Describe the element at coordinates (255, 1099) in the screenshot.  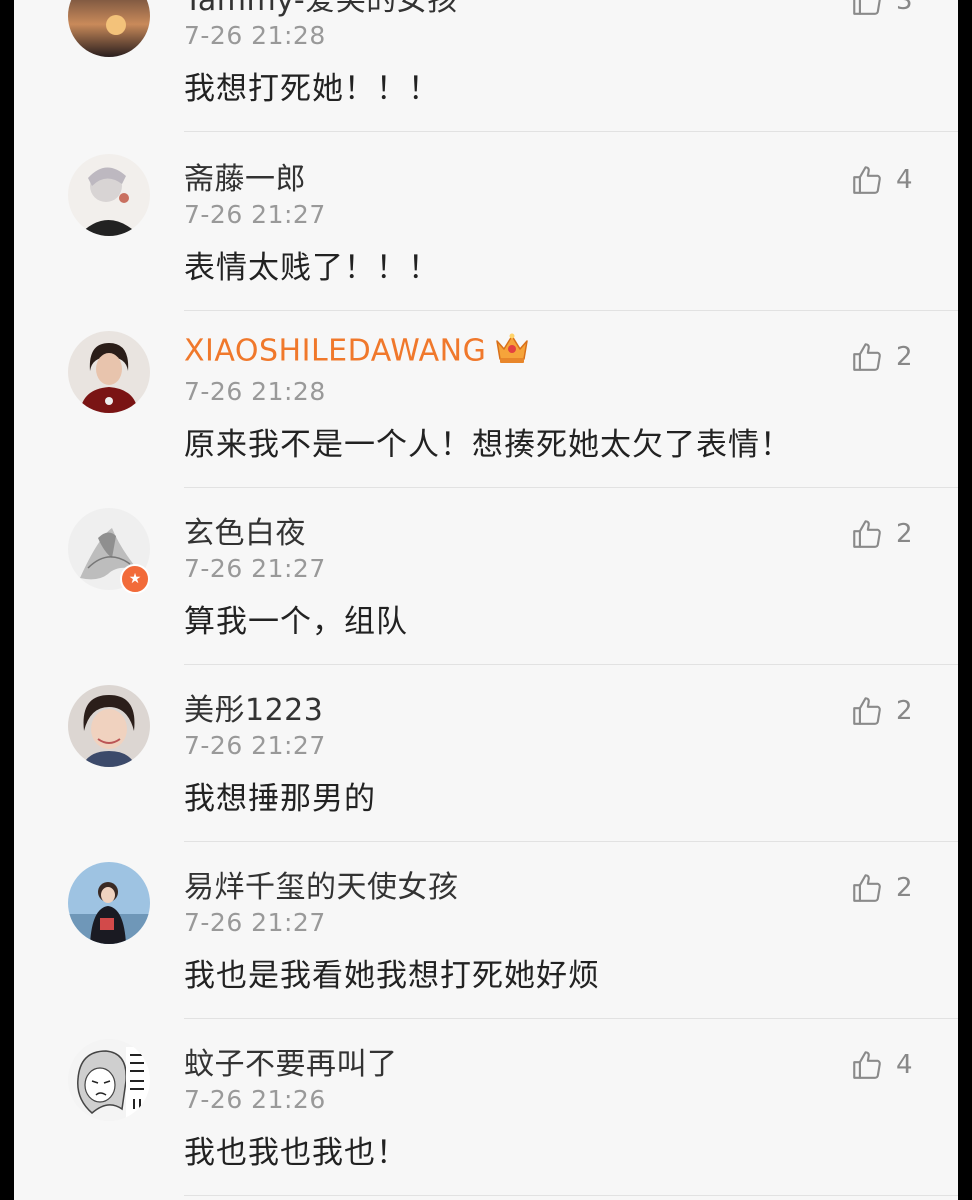
I see `comment-time: 7-26 21:26` at that location.